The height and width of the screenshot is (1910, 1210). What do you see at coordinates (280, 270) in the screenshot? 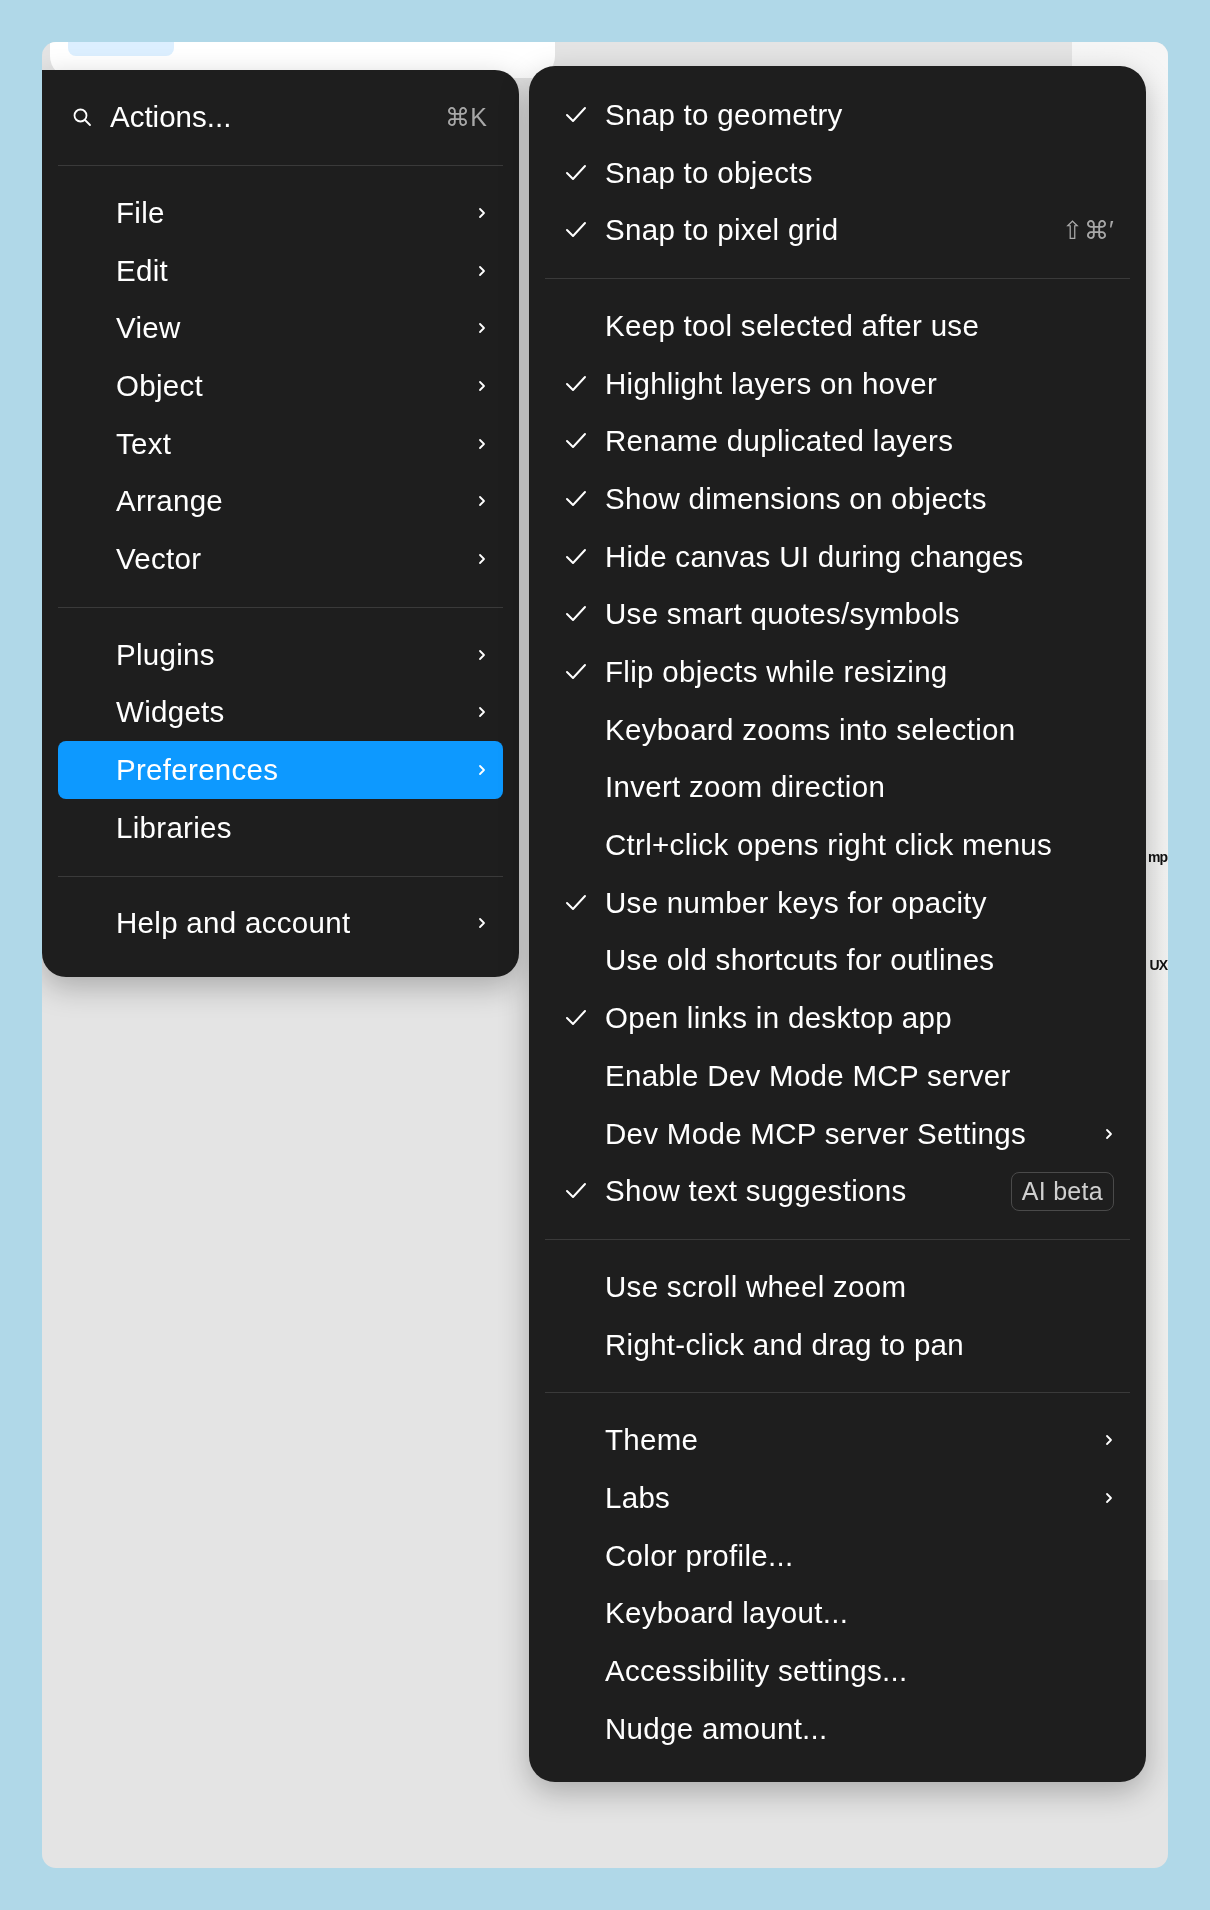
I see `menu-item: Edit` at bounding box center [280, 270].